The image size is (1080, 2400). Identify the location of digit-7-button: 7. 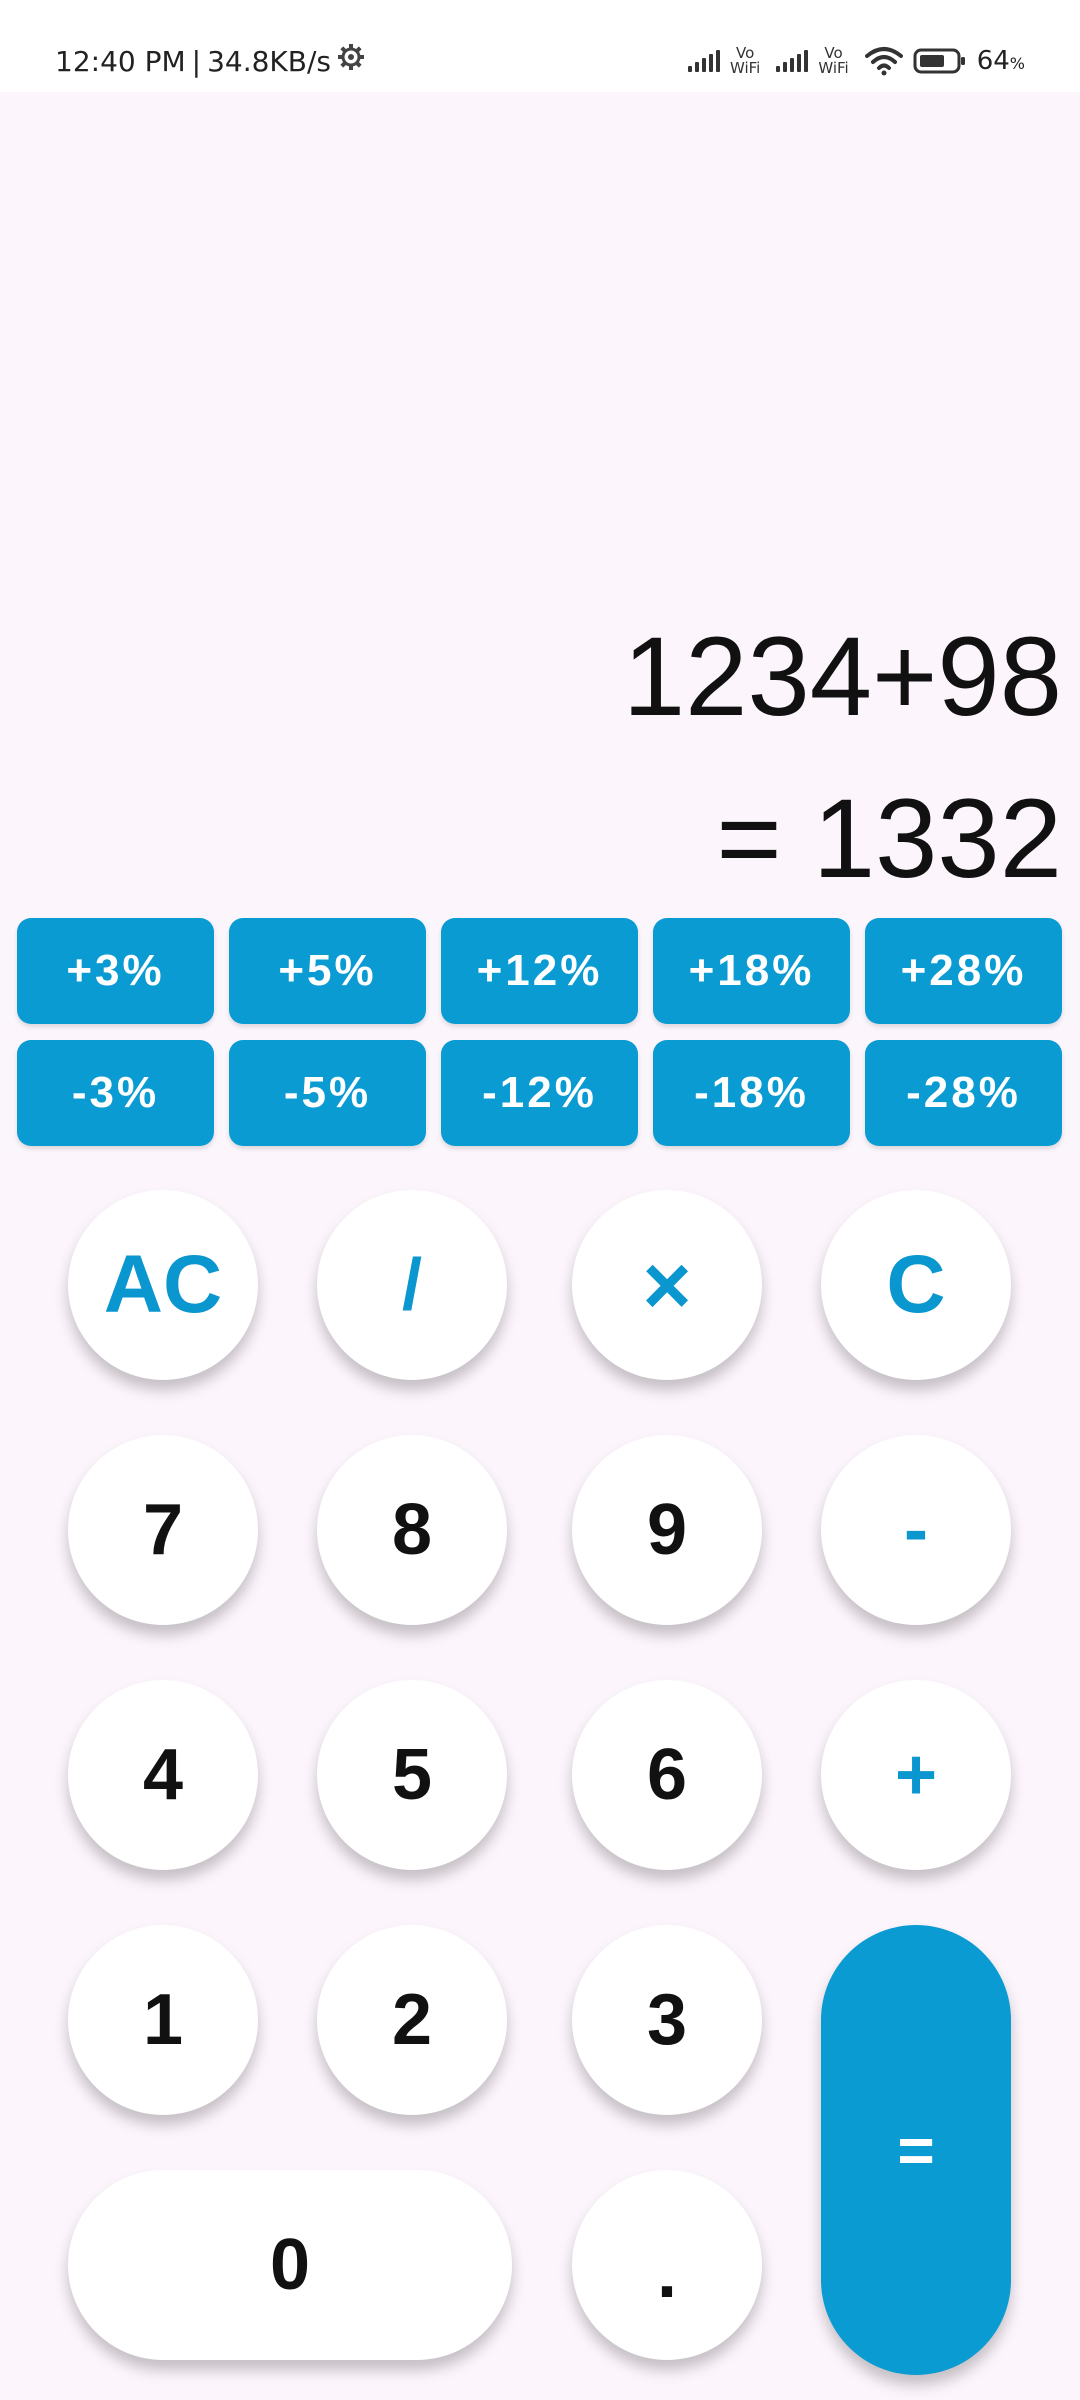
(163, 1530).